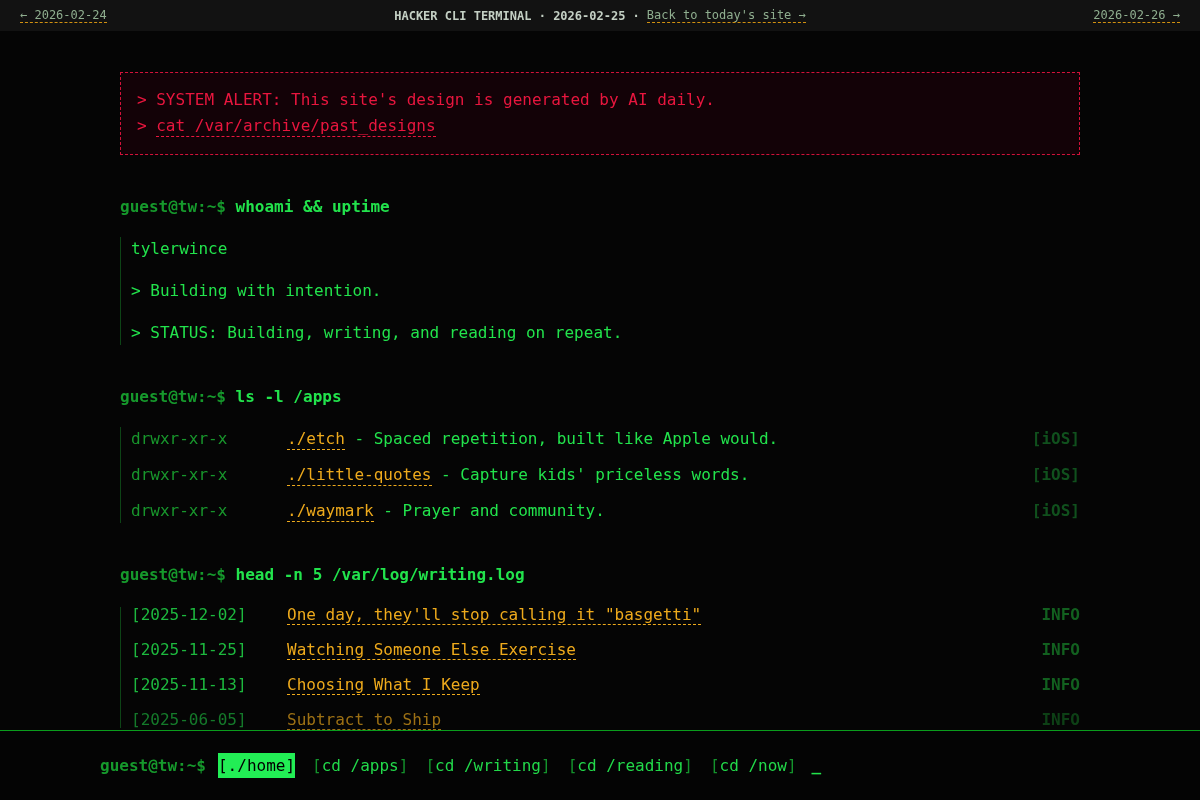 Image resolution: width=1200 pixels, height=800 pixels. What do you see at coordinates (494, 511) in the screenshot?
I see `app-description: - Prayer and community.` at bounding box center [494, 511].